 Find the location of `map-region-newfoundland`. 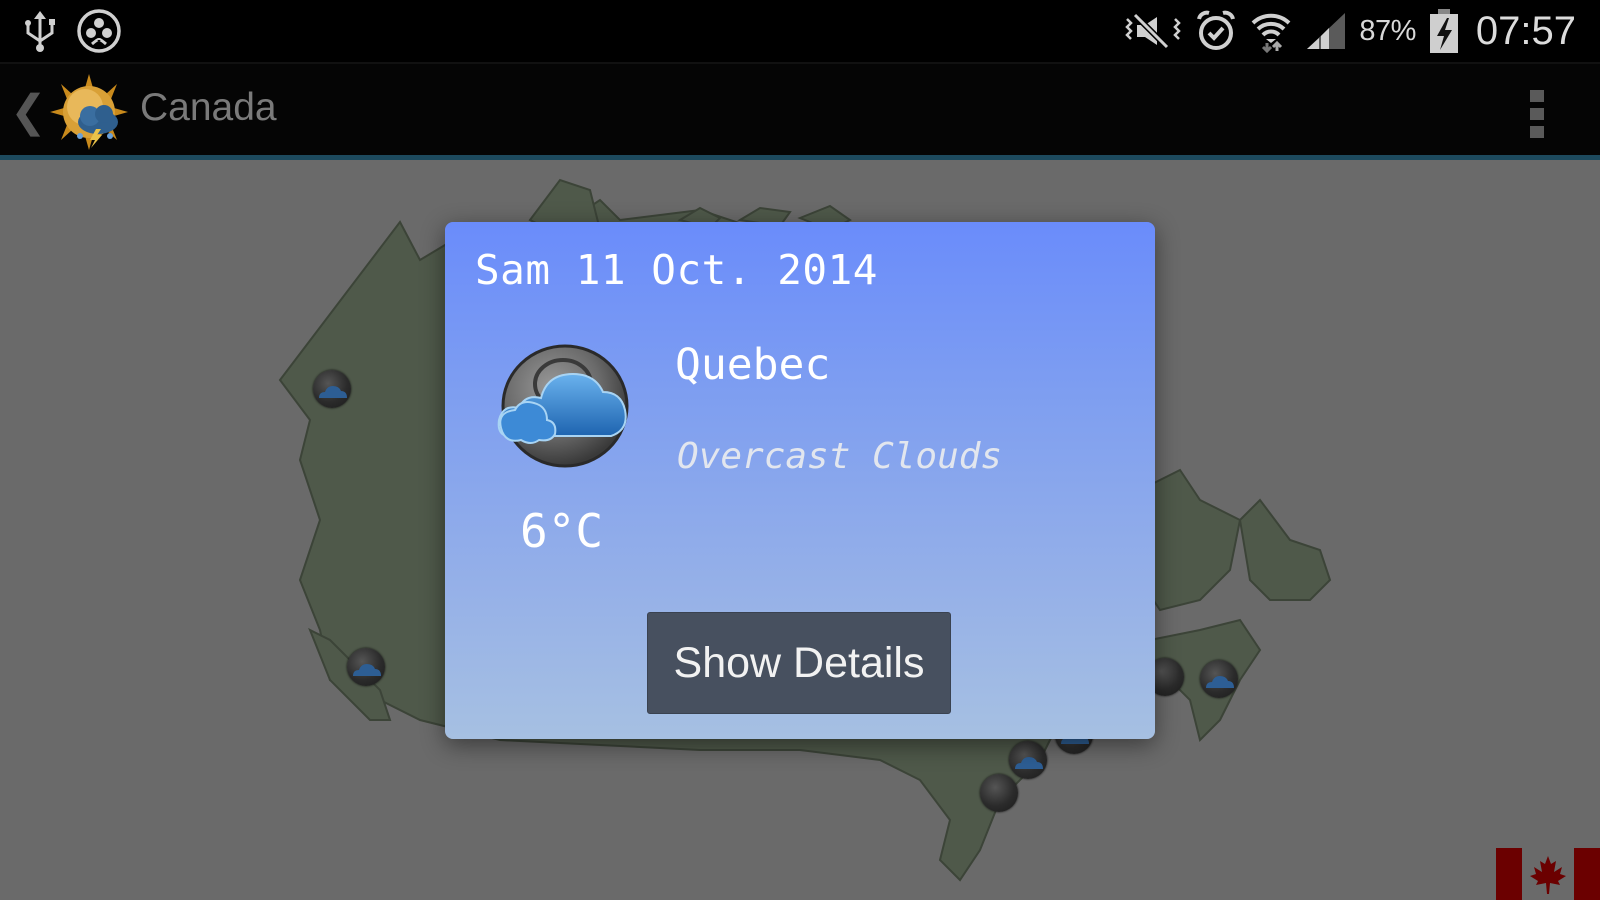

map-region-newfoundland is located at coordinates (1285, 549).